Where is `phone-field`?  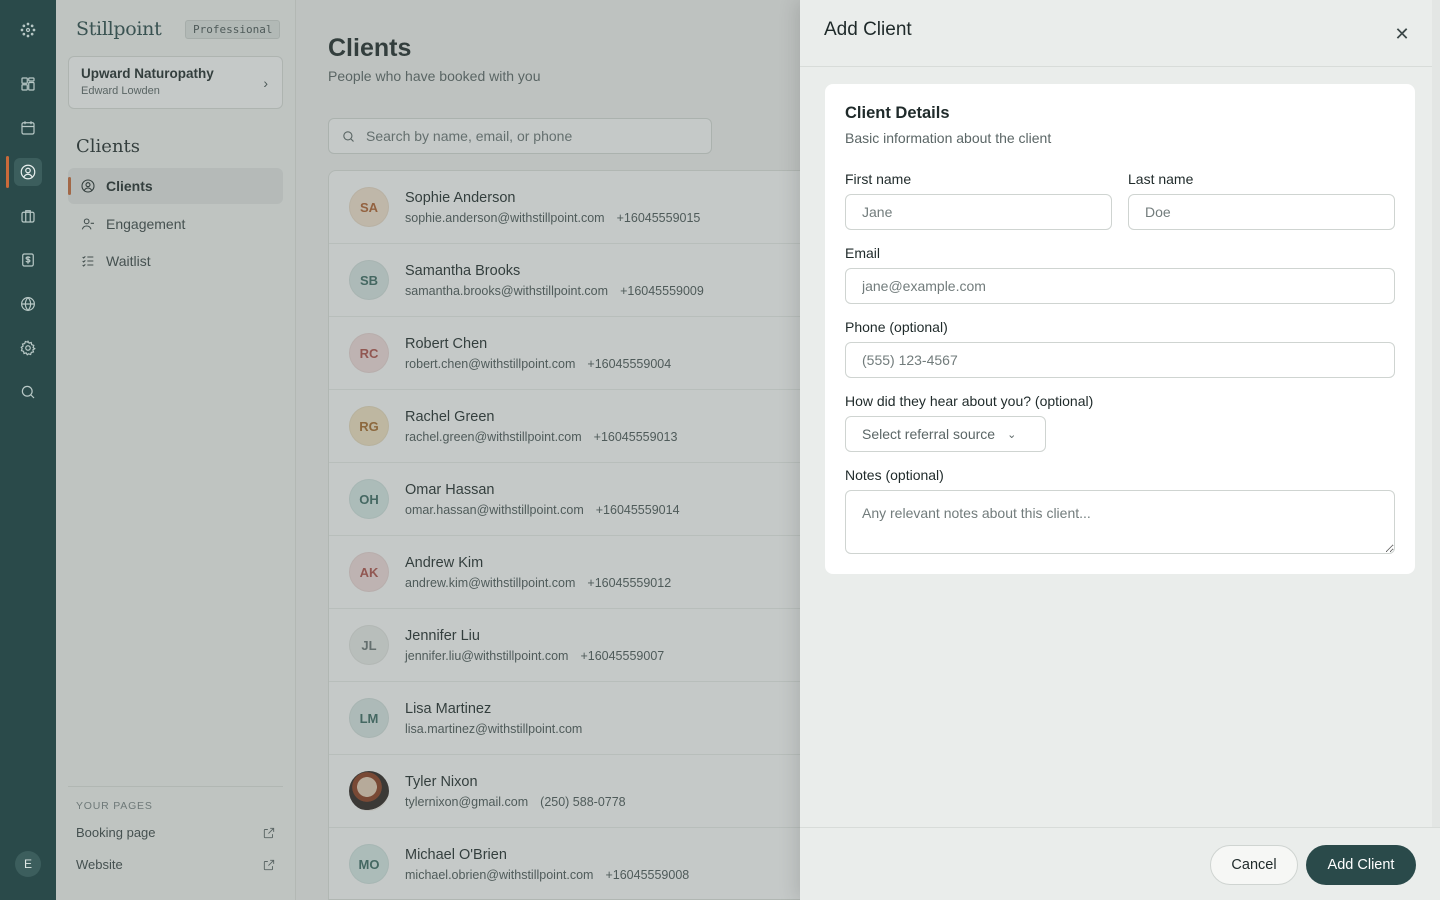
phone-field is located at coordinates (1120, 360).